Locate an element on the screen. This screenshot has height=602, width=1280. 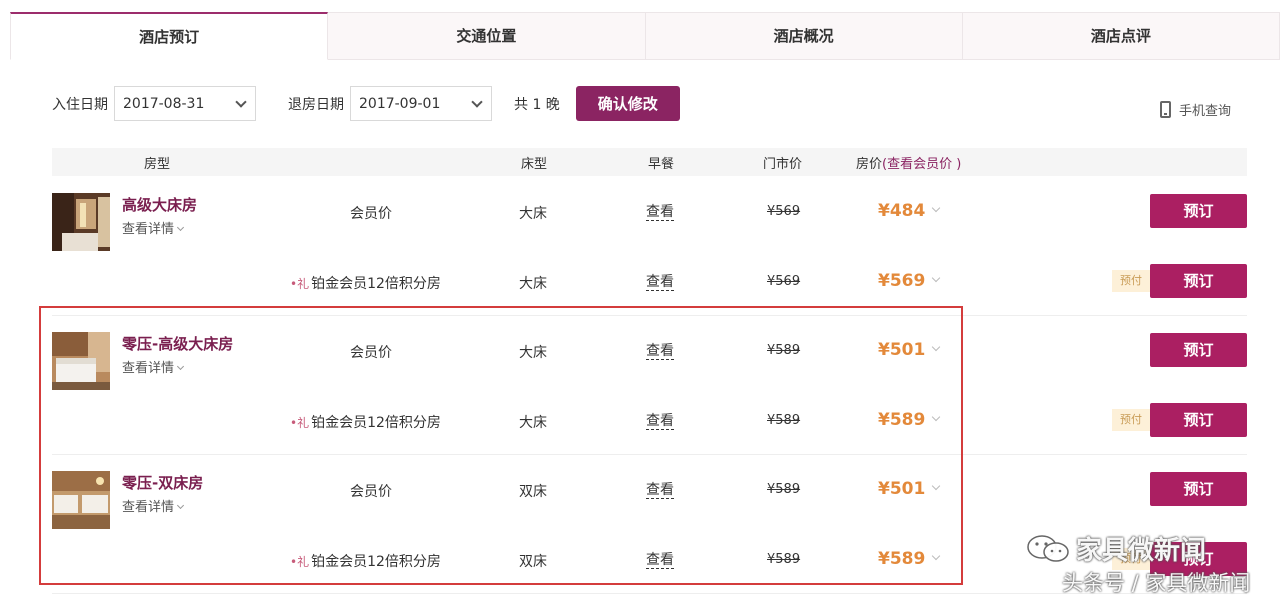
phone-icon is located at coordinates (1165, 109).